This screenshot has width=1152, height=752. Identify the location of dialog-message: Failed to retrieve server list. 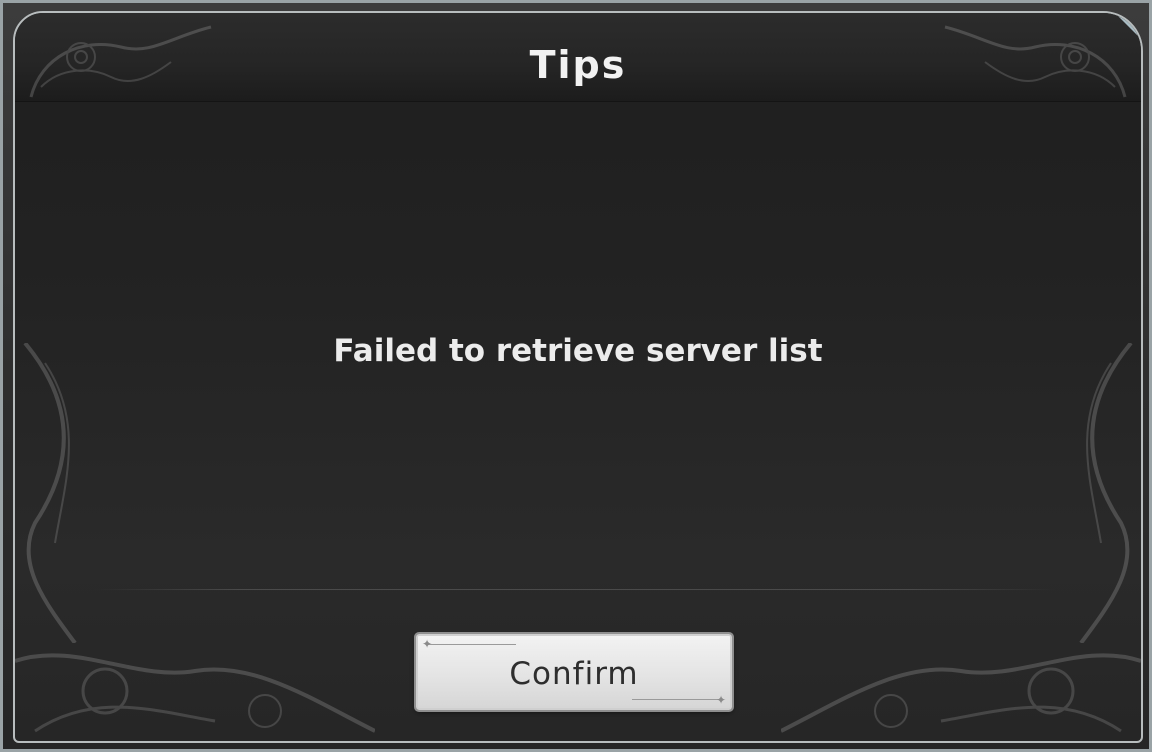
(578, 351).